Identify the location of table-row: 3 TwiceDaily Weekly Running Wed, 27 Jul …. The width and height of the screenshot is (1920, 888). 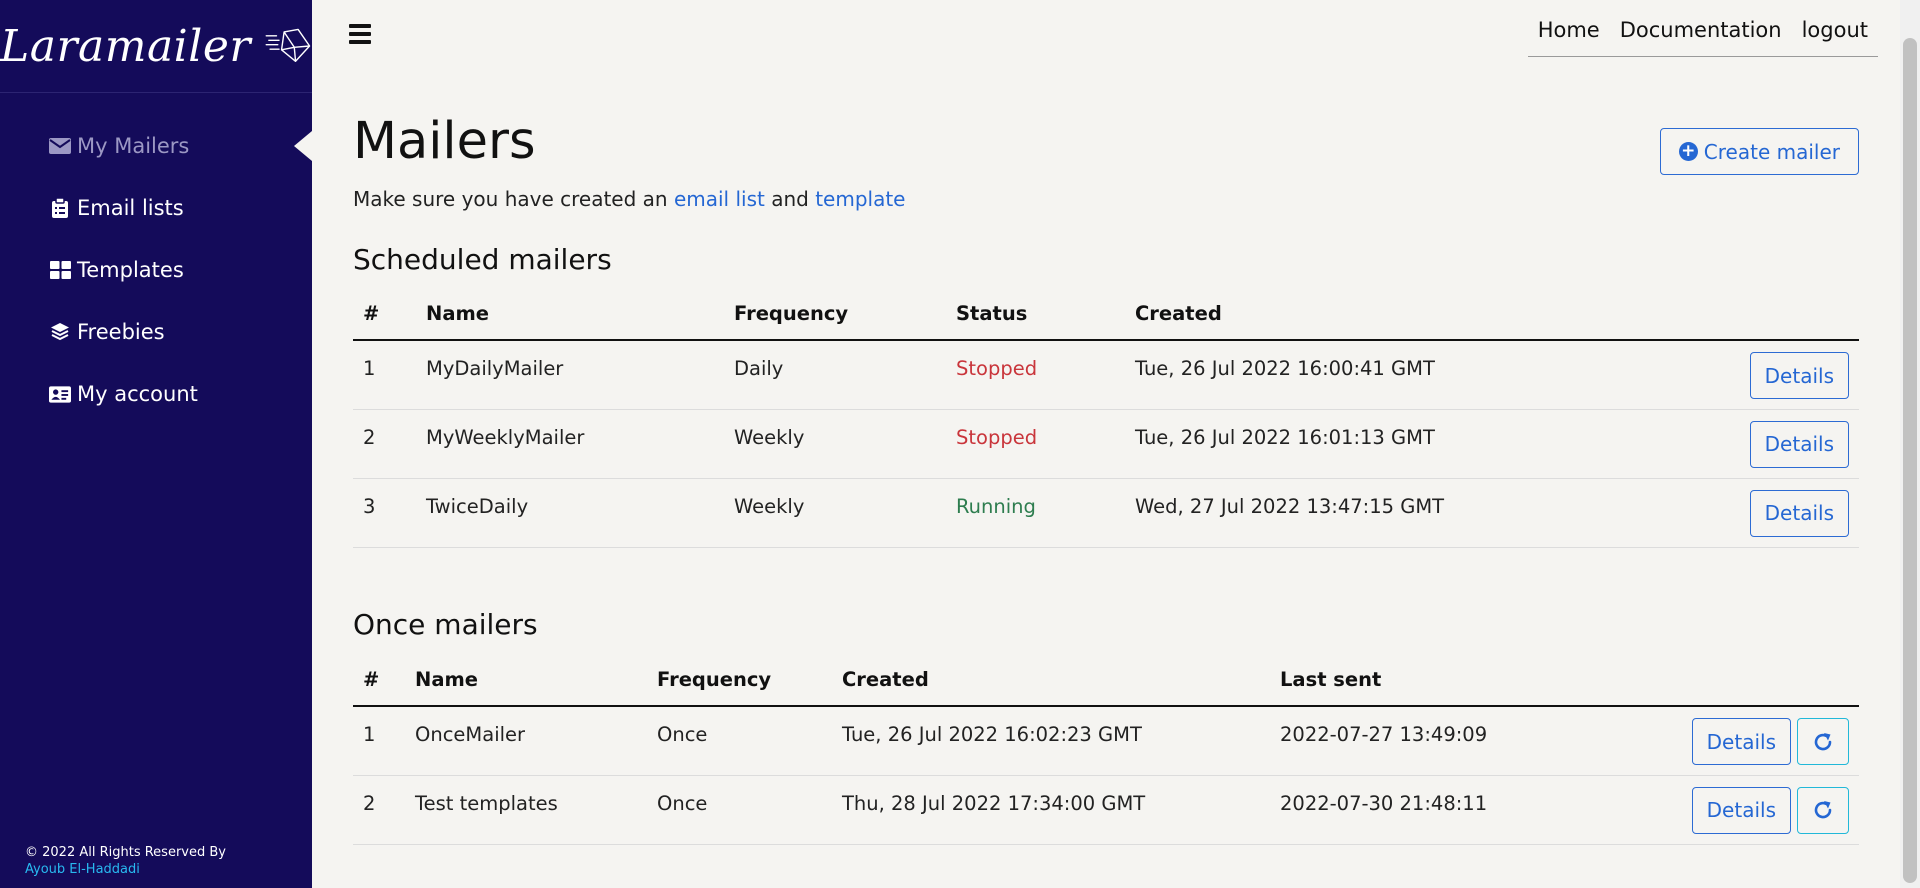
(1106, 513).